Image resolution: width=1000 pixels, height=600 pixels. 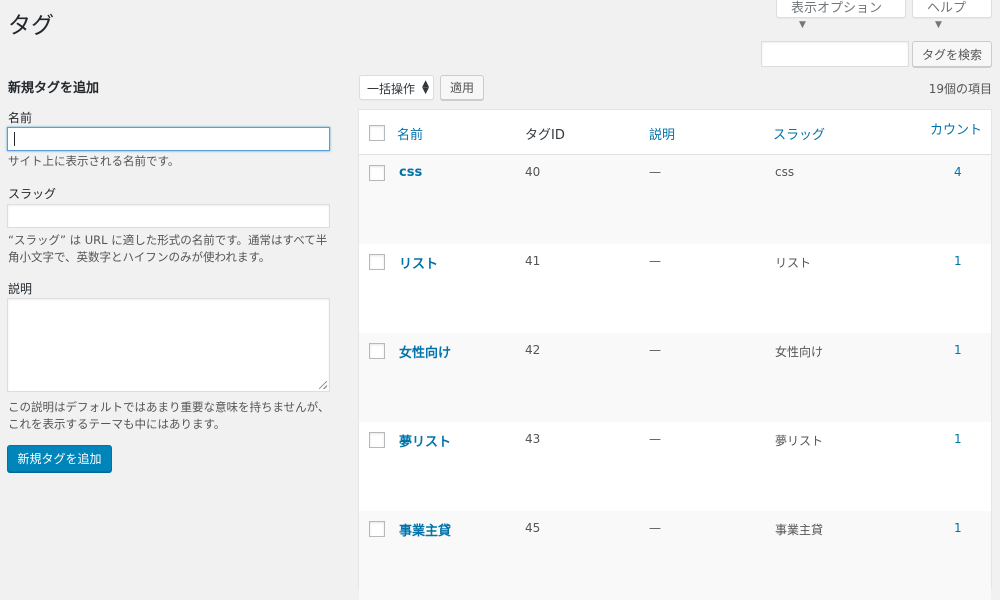 What do you see at coordinates (799, 441) in the screenshot?
I see `tag-slug: 夢リスト` at bounding box center [799, 441].